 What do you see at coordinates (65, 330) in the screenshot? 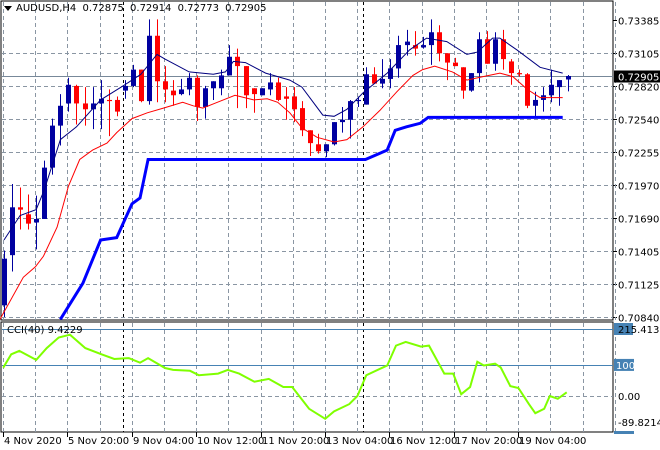
I see `cci-value: 9.4229` at bounding box center [65, 330].